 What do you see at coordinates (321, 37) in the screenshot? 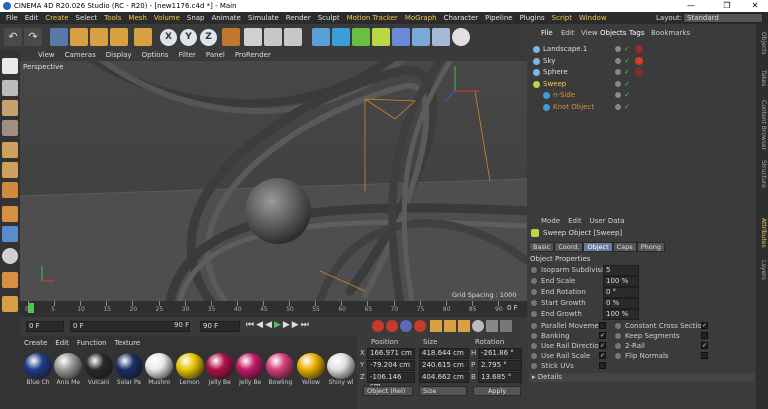
I see `cube-icon` at bounding box center [321, 37].